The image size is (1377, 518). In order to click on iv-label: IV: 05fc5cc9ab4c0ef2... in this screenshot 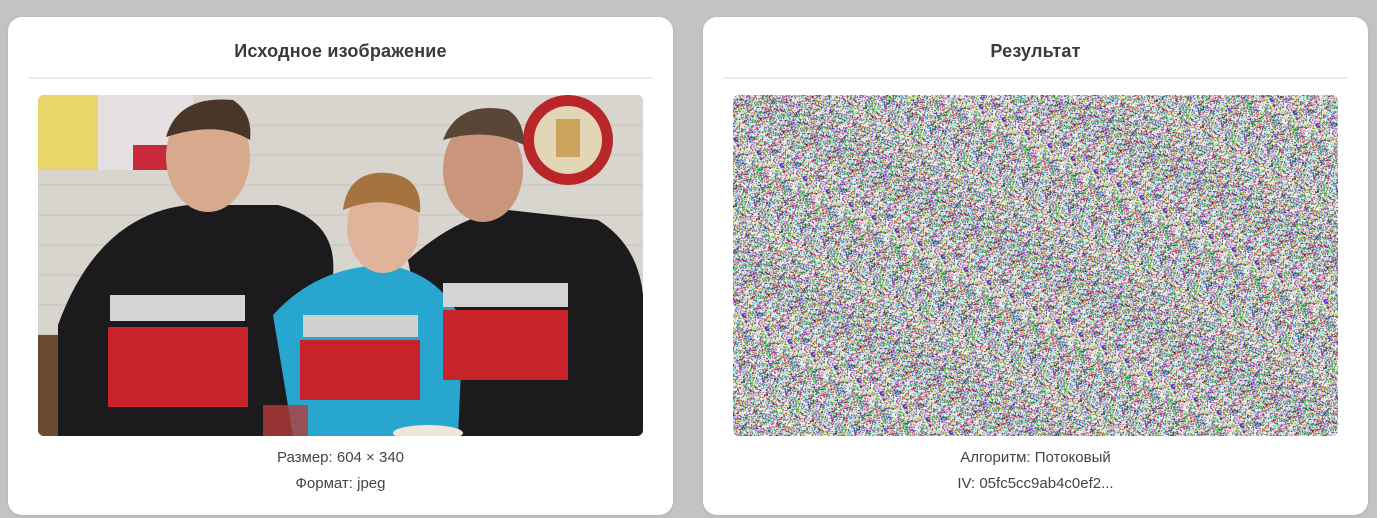, I will do `click(1035, 483)`.